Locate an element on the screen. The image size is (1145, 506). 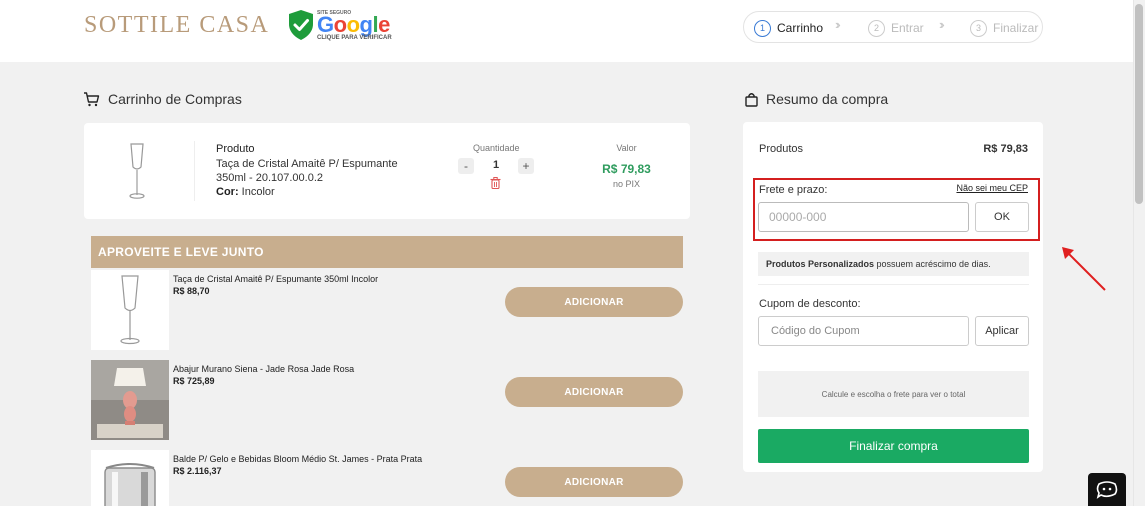
step-number: 1 is located at coordinates (762, 28).